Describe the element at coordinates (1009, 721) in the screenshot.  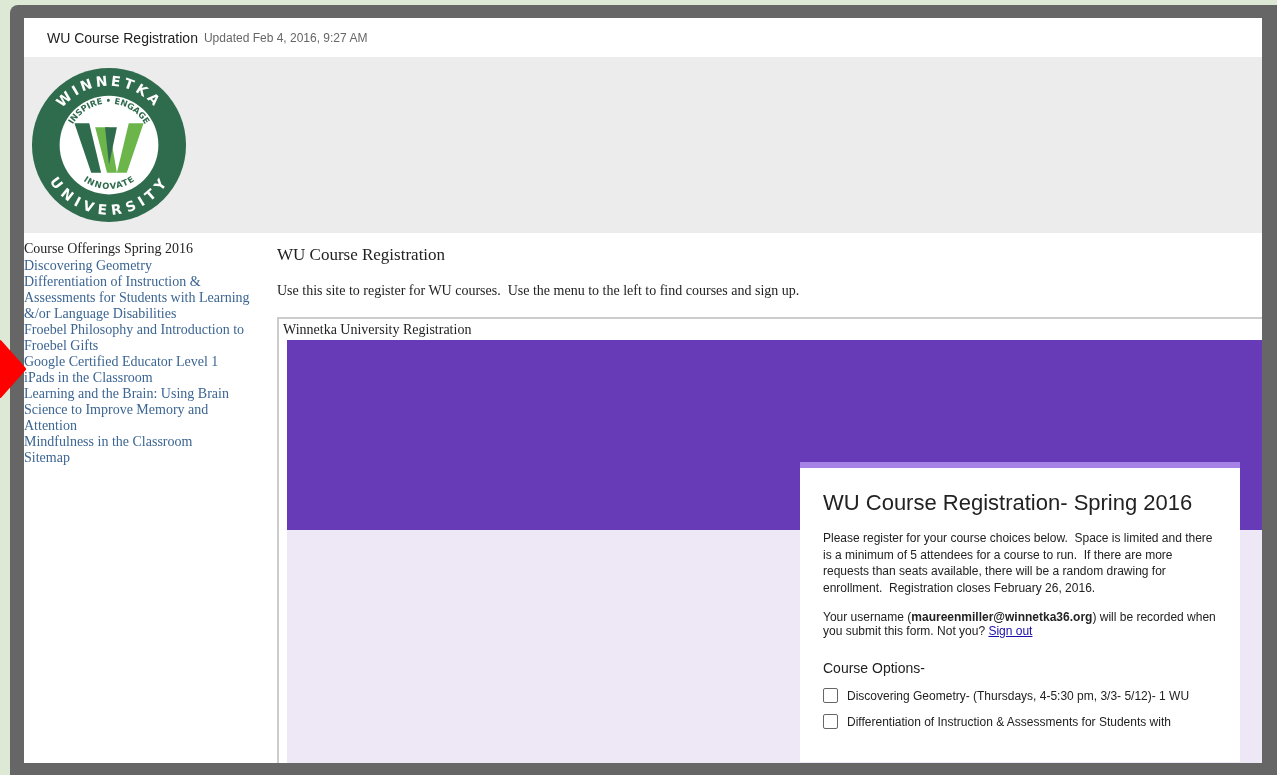
I see `option-label: Differentiation of Instruction & Assessments for Students with` at that location.